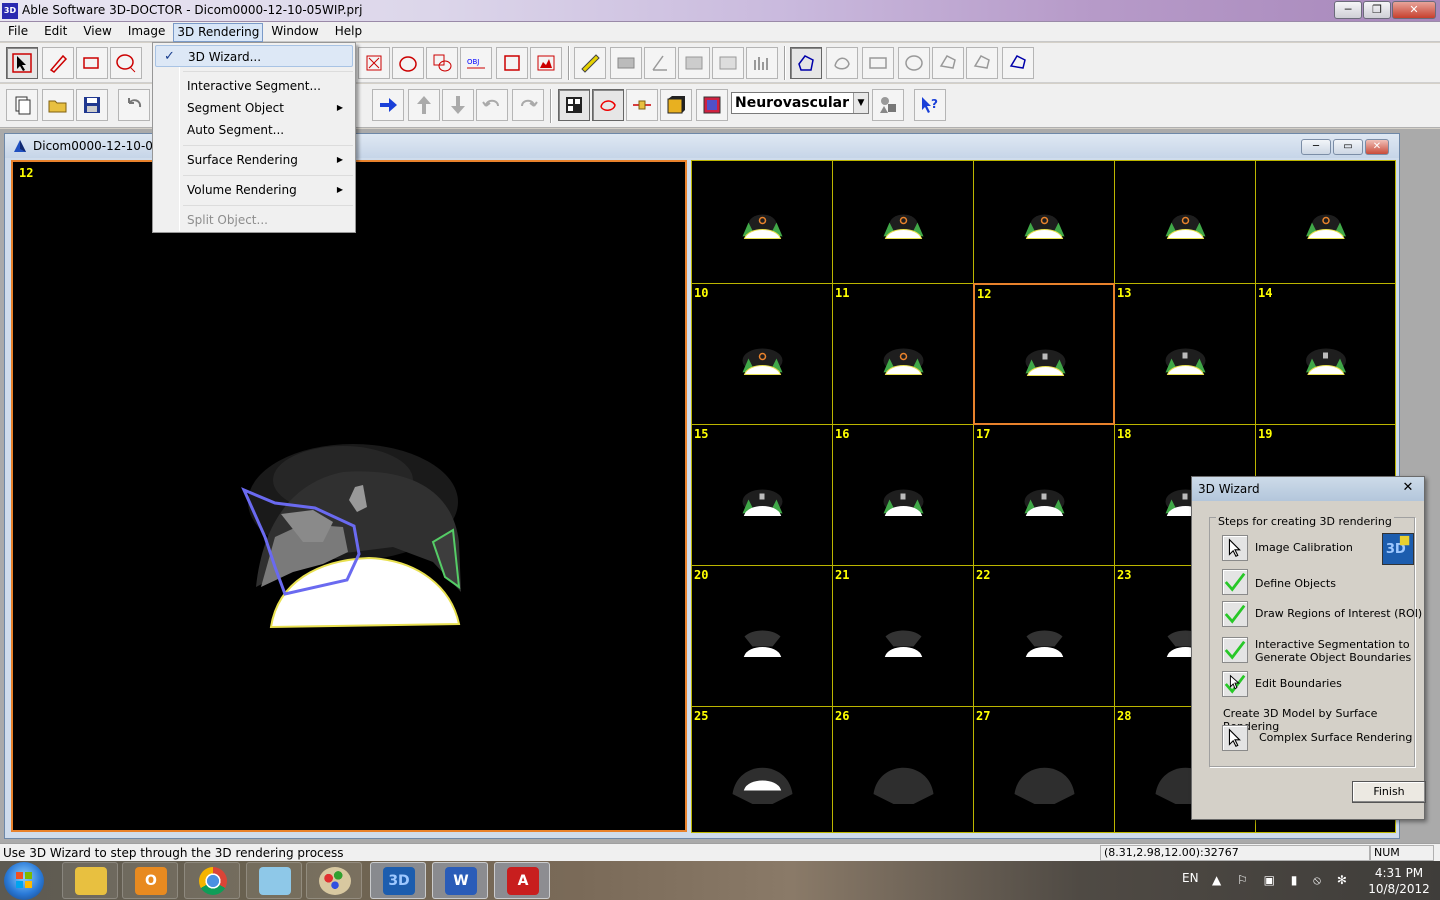  What do you see at coordinates (97, 31) in the screenshot?
I see `menu-view: View` at bounding box center [97, 31].